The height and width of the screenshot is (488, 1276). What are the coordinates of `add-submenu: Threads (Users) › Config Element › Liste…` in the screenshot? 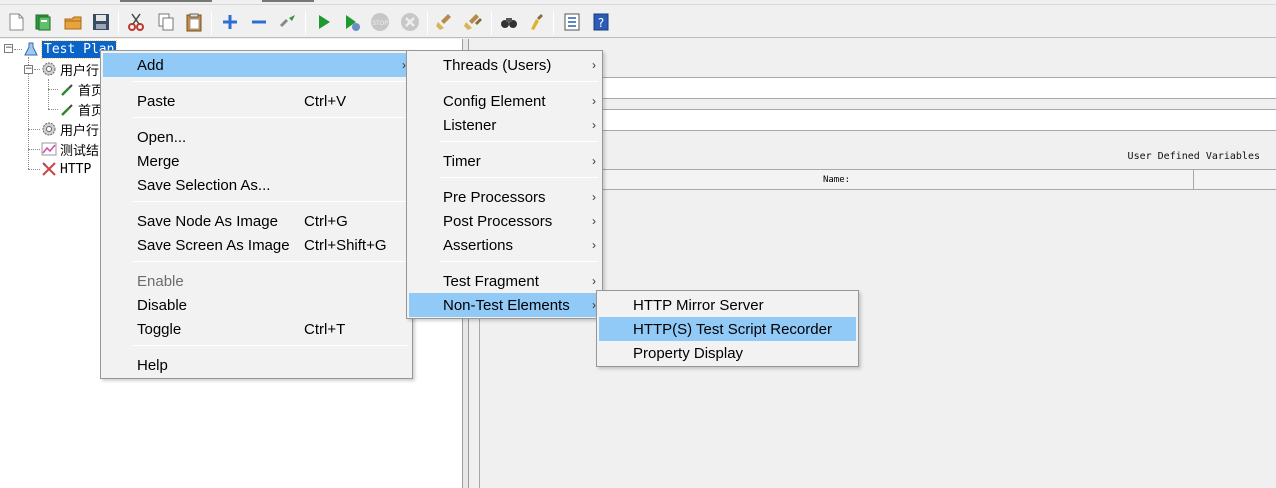 It's located at (504, 184).